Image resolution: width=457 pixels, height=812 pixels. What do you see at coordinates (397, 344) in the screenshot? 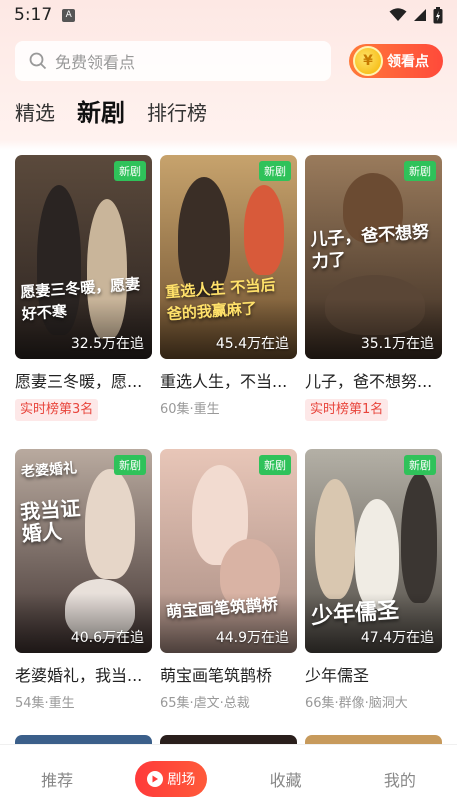
I see `heat-count: 35.1万在追` at bounding box center [397, 344].